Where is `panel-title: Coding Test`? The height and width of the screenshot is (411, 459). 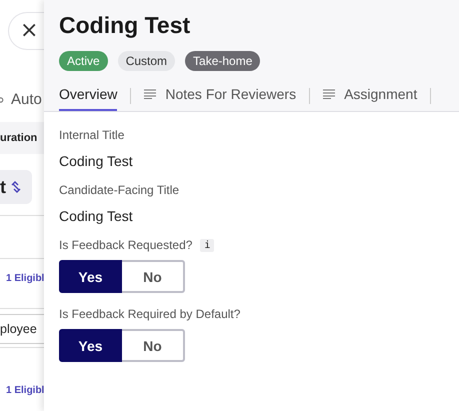
panel-title: Coding Test is located at coordinates (125, 25).